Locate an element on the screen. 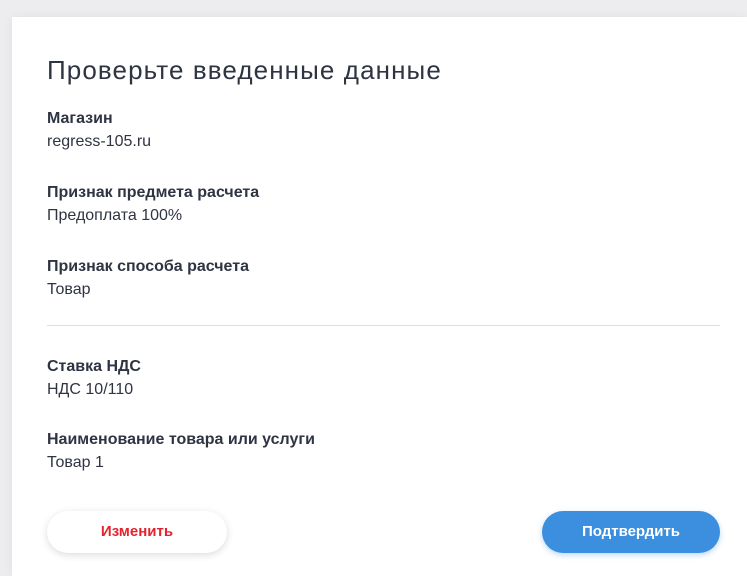 The height and width of the screenshot is (576, 747). field-method-sign-label: Признак способа расчета is located at coordinates (148, 266).